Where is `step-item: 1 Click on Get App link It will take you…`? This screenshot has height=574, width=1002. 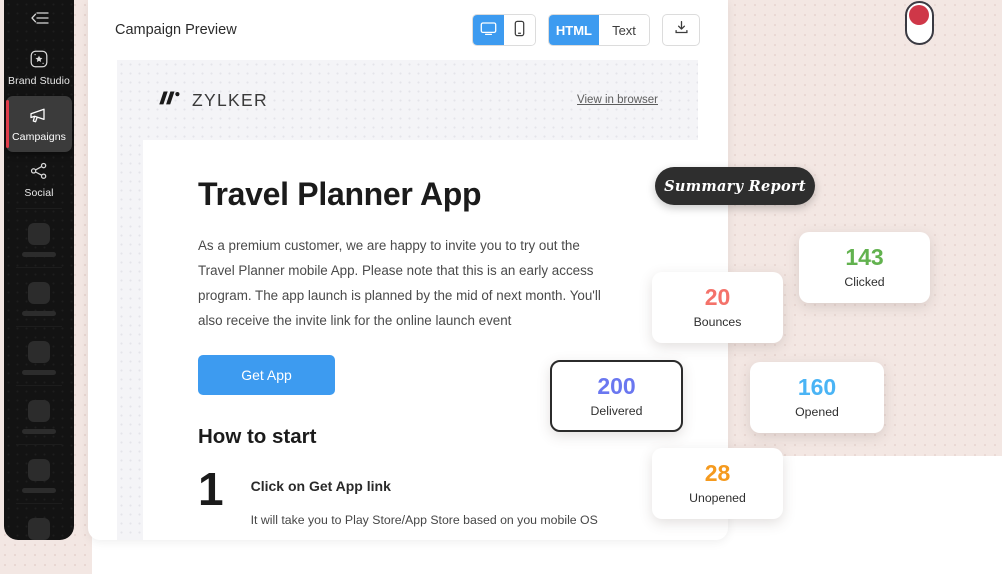
step-item: 1 Click on Get App link It will take you… is located at coordinates (448, 495).